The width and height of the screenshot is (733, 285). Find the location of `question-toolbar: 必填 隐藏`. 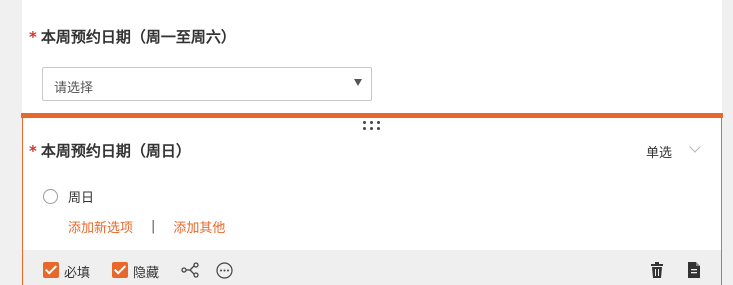

question-toolbar: 必填 隐藏 is located at coordinates (372, 267).